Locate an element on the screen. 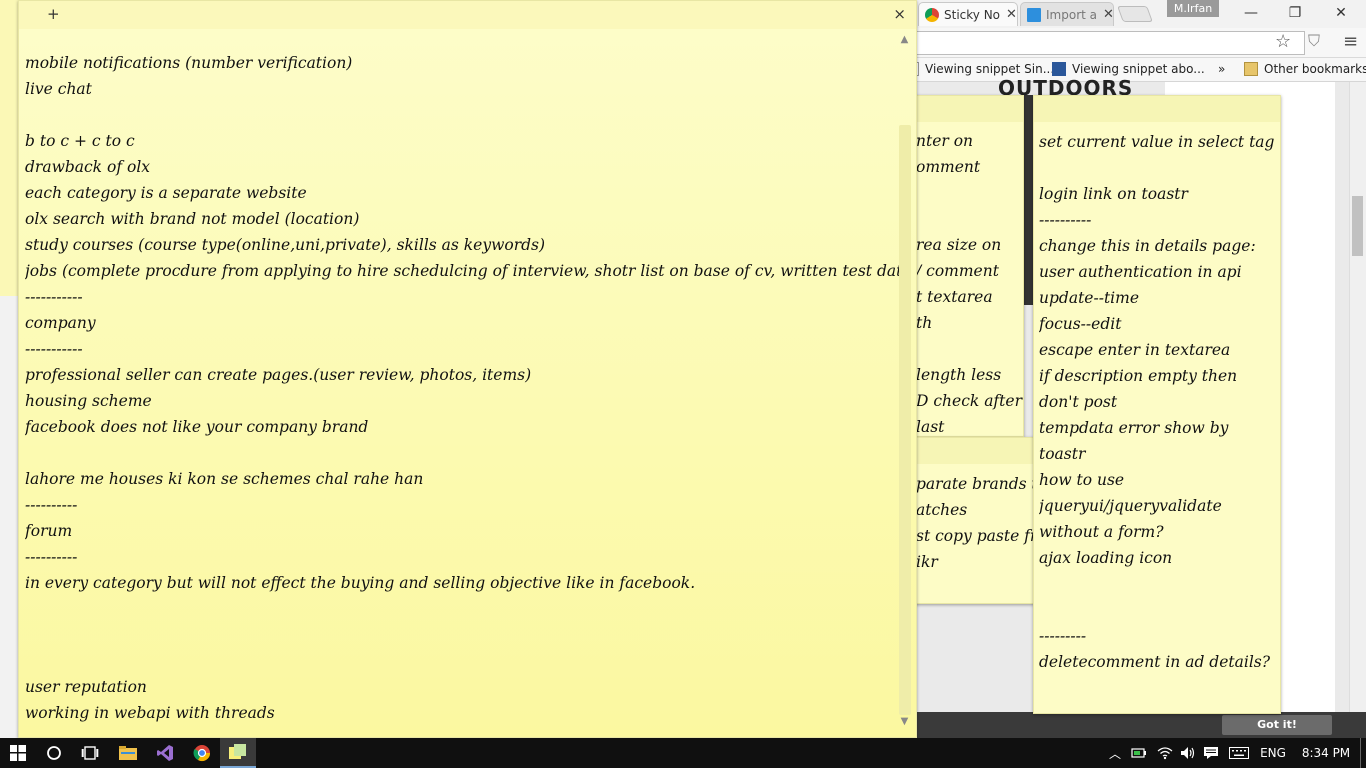  note-line: without a form? is located at coordinates (1101, 532).